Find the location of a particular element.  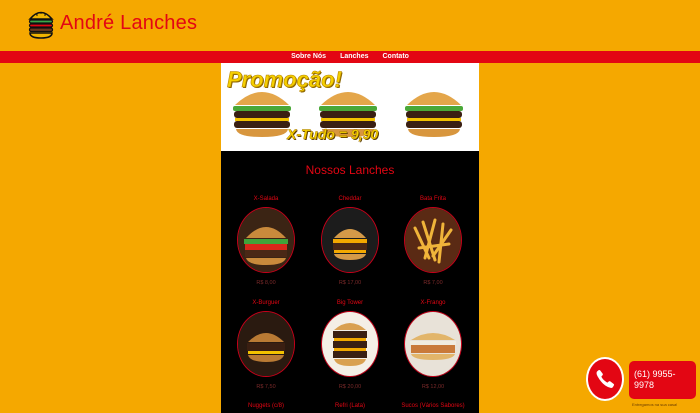

product-name: Sucos (Vários Sabores) is located at coordinates (433, 406).